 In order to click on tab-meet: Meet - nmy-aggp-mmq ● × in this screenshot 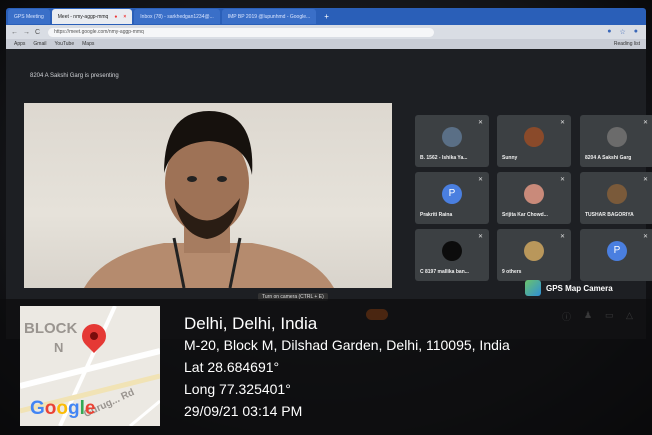, I will do `click(92, 16)`.